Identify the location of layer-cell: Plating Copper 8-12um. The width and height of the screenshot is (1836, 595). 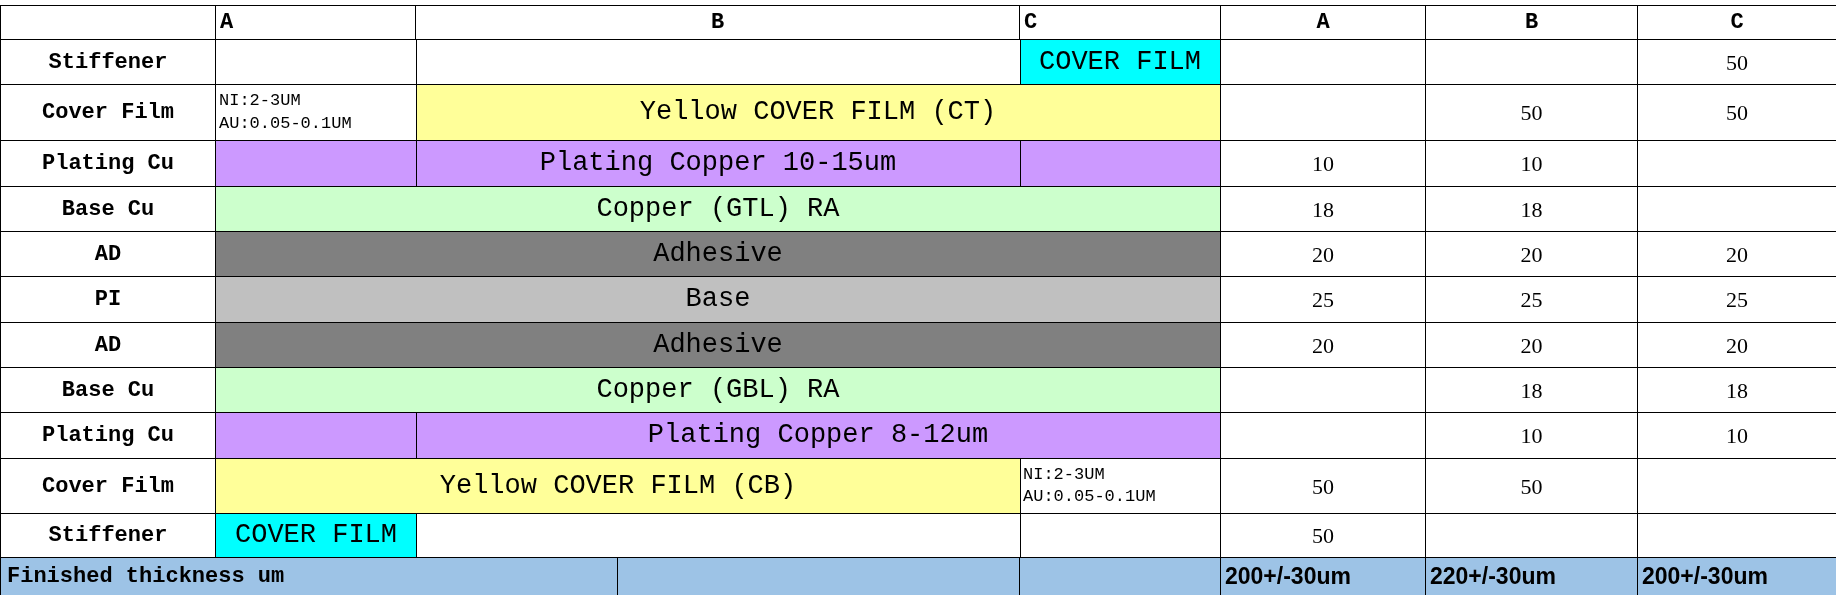
(818, 436).